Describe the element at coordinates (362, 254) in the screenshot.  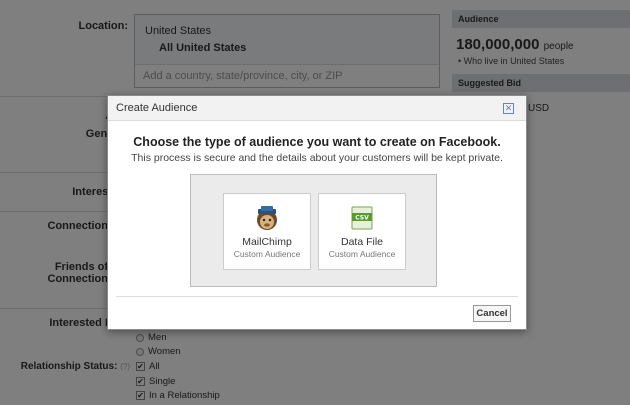
I see `data-file-sub: Custom Audience` at that location.